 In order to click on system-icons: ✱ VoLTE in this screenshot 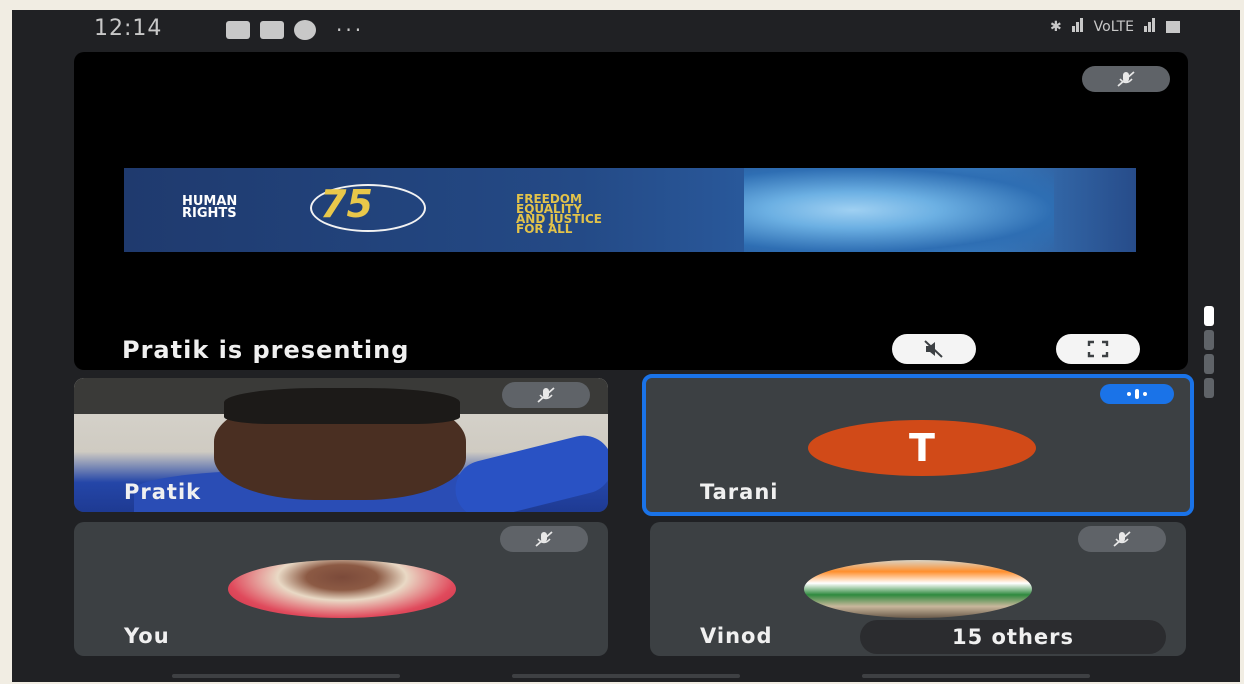, I will do `click(1115, 27)`.